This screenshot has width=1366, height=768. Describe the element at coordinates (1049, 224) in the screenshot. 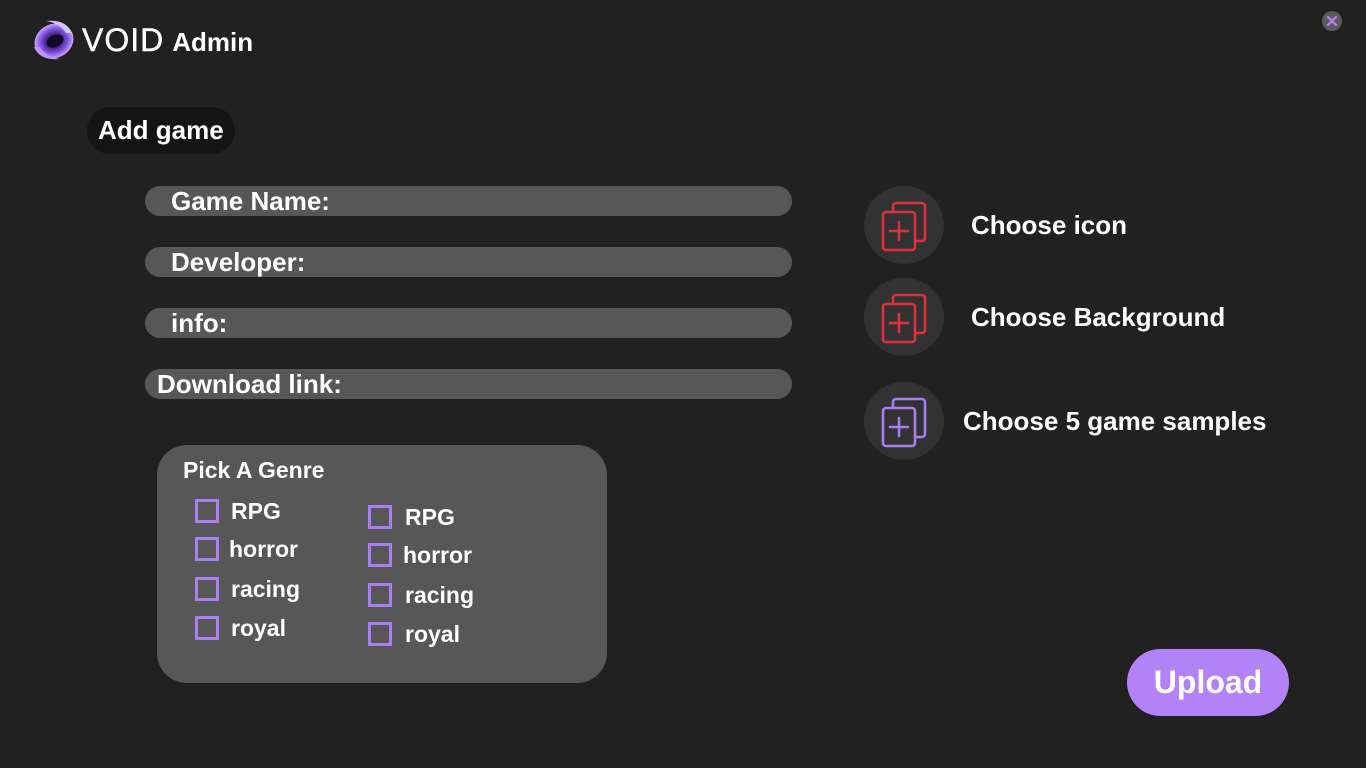

I see `choose-icon-label: Choose icon` at that location.